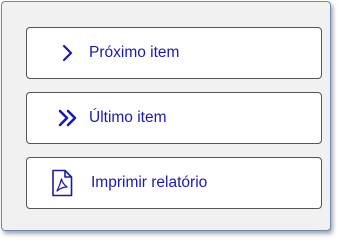  I want to click on print-report-label: Imprimir relatório, so click(149, 182).